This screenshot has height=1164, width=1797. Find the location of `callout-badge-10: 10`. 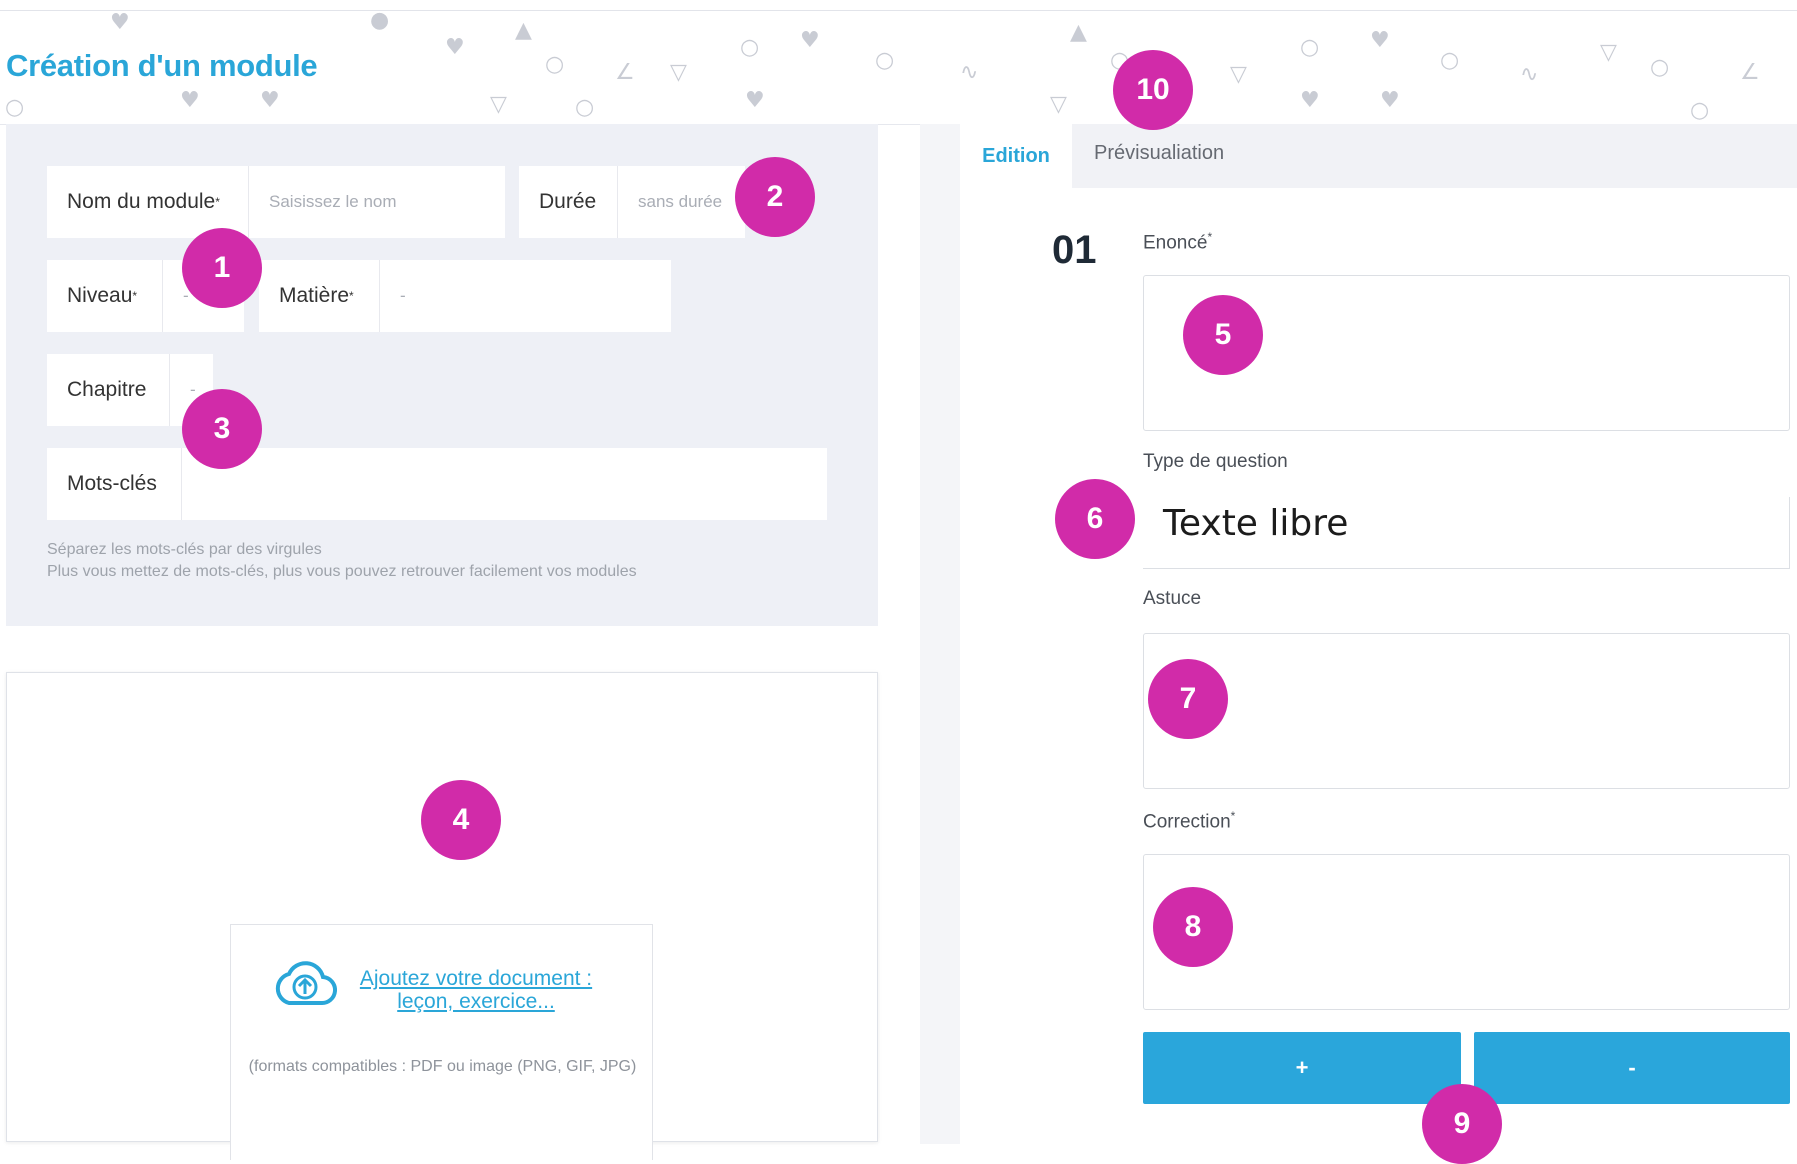

callout-badge-10: 10 is located at coordinates (1153, 90).